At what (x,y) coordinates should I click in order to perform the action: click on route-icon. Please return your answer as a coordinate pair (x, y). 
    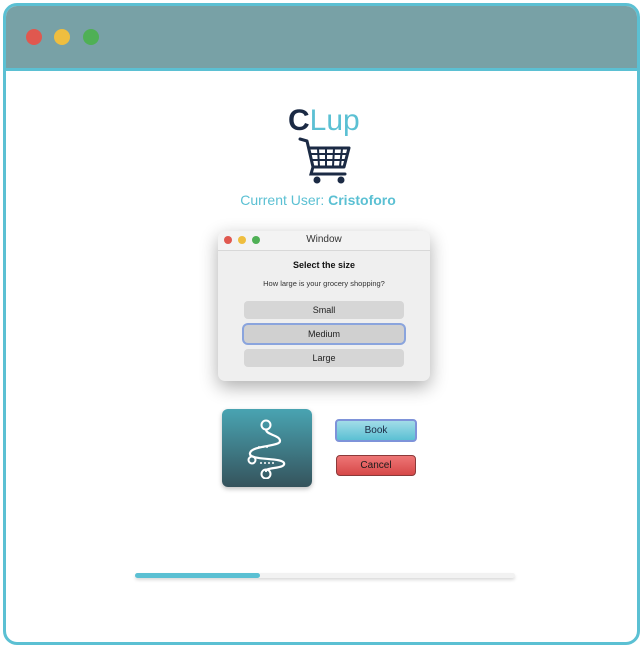
    Looking at the image, I should click on (266, 449).